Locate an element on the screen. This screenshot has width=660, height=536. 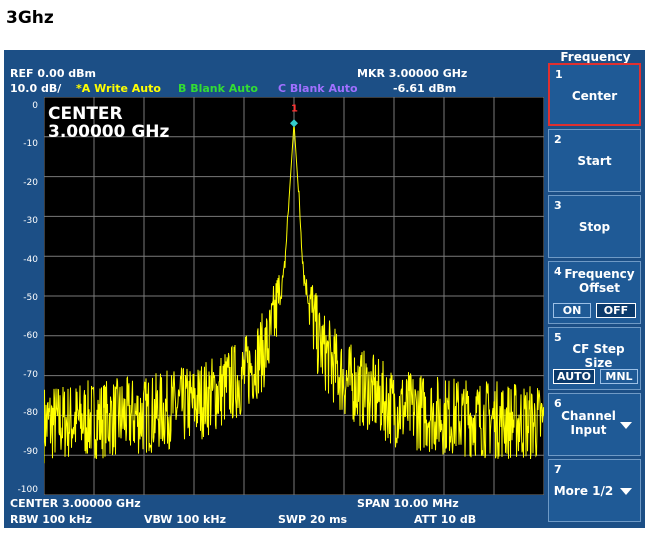
offset-on-option: ON is located at coordinates (572, 310).